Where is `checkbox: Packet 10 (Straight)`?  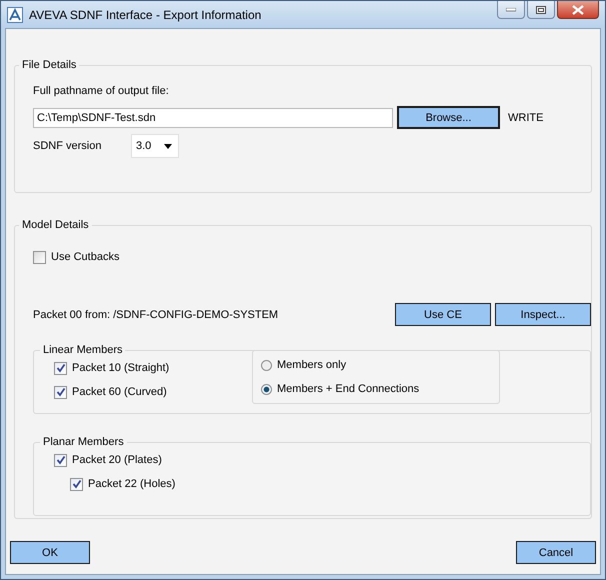
checkbox: Packet 10 (Straight) is located at coordinates (112, 368).